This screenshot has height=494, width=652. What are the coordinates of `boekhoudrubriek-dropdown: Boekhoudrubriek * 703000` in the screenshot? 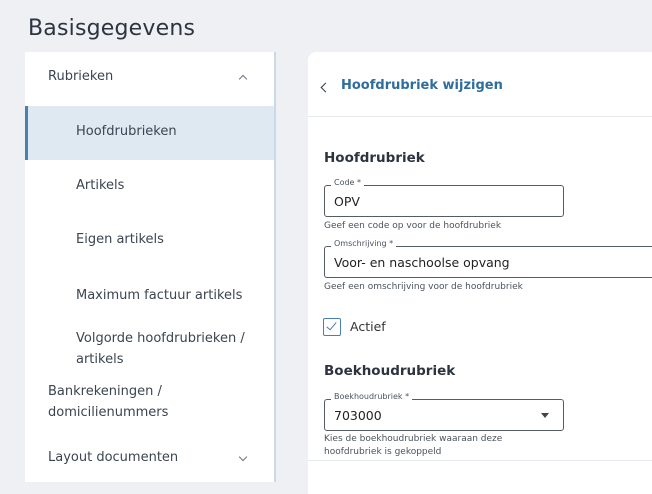 It's located at (444, 411).